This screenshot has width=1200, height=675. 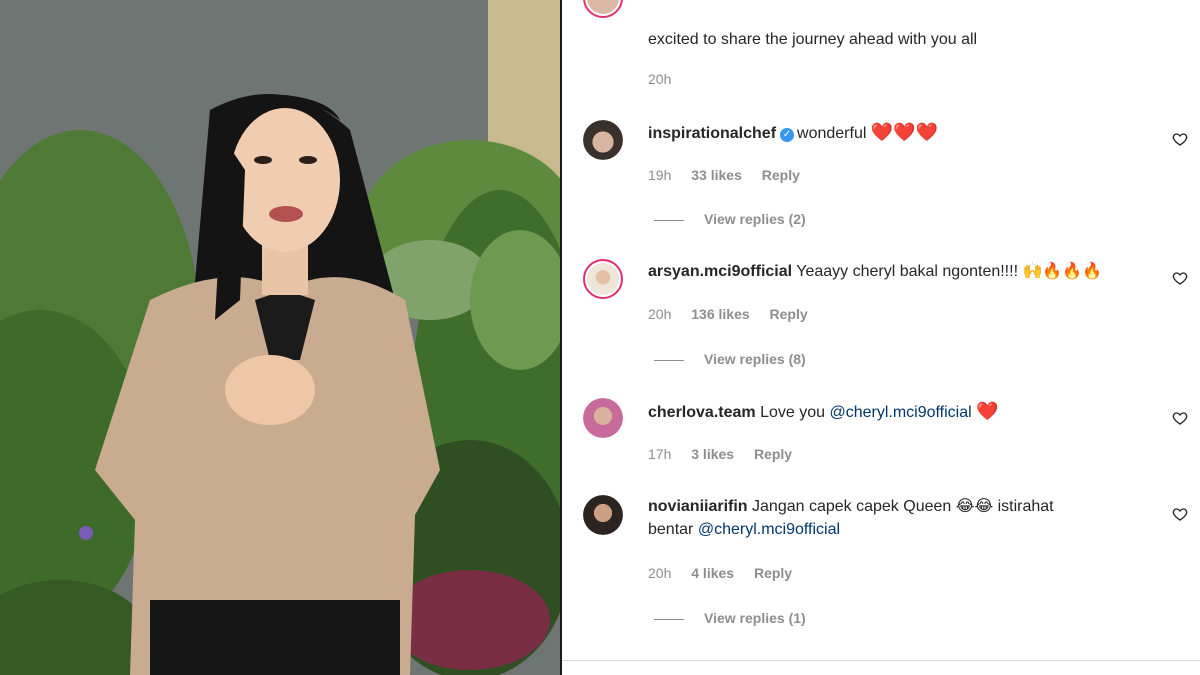 I want to click on view-replies-button: View replies (8), so click(x=730, y=359).